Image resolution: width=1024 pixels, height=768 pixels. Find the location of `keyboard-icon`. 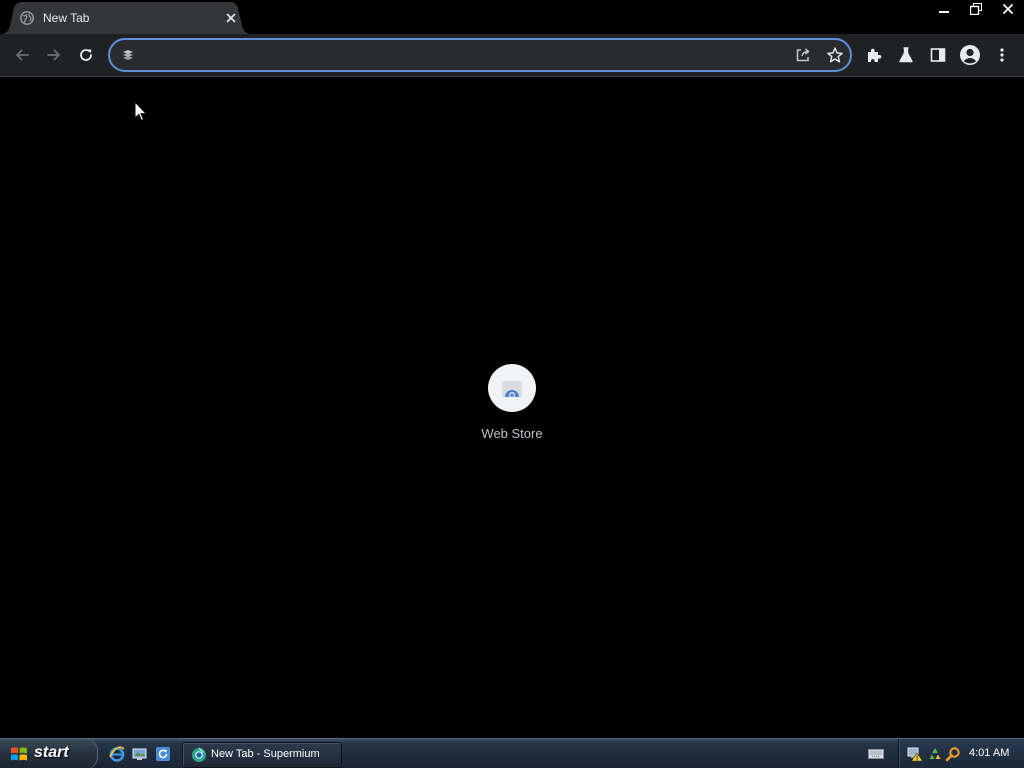

keyboard-icon is located at coordinates (876, 754).